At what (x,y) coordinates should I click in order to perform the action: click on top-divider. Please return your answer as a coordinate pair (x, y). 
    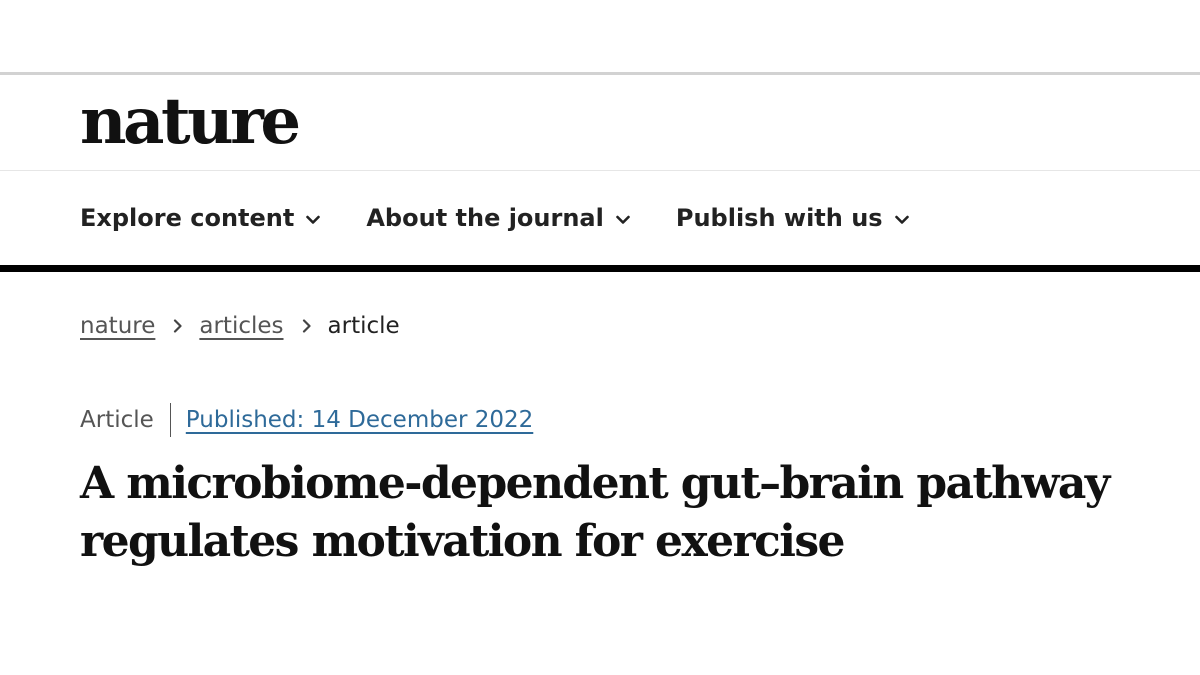
    Looking at the image, I should click on (600, 73).